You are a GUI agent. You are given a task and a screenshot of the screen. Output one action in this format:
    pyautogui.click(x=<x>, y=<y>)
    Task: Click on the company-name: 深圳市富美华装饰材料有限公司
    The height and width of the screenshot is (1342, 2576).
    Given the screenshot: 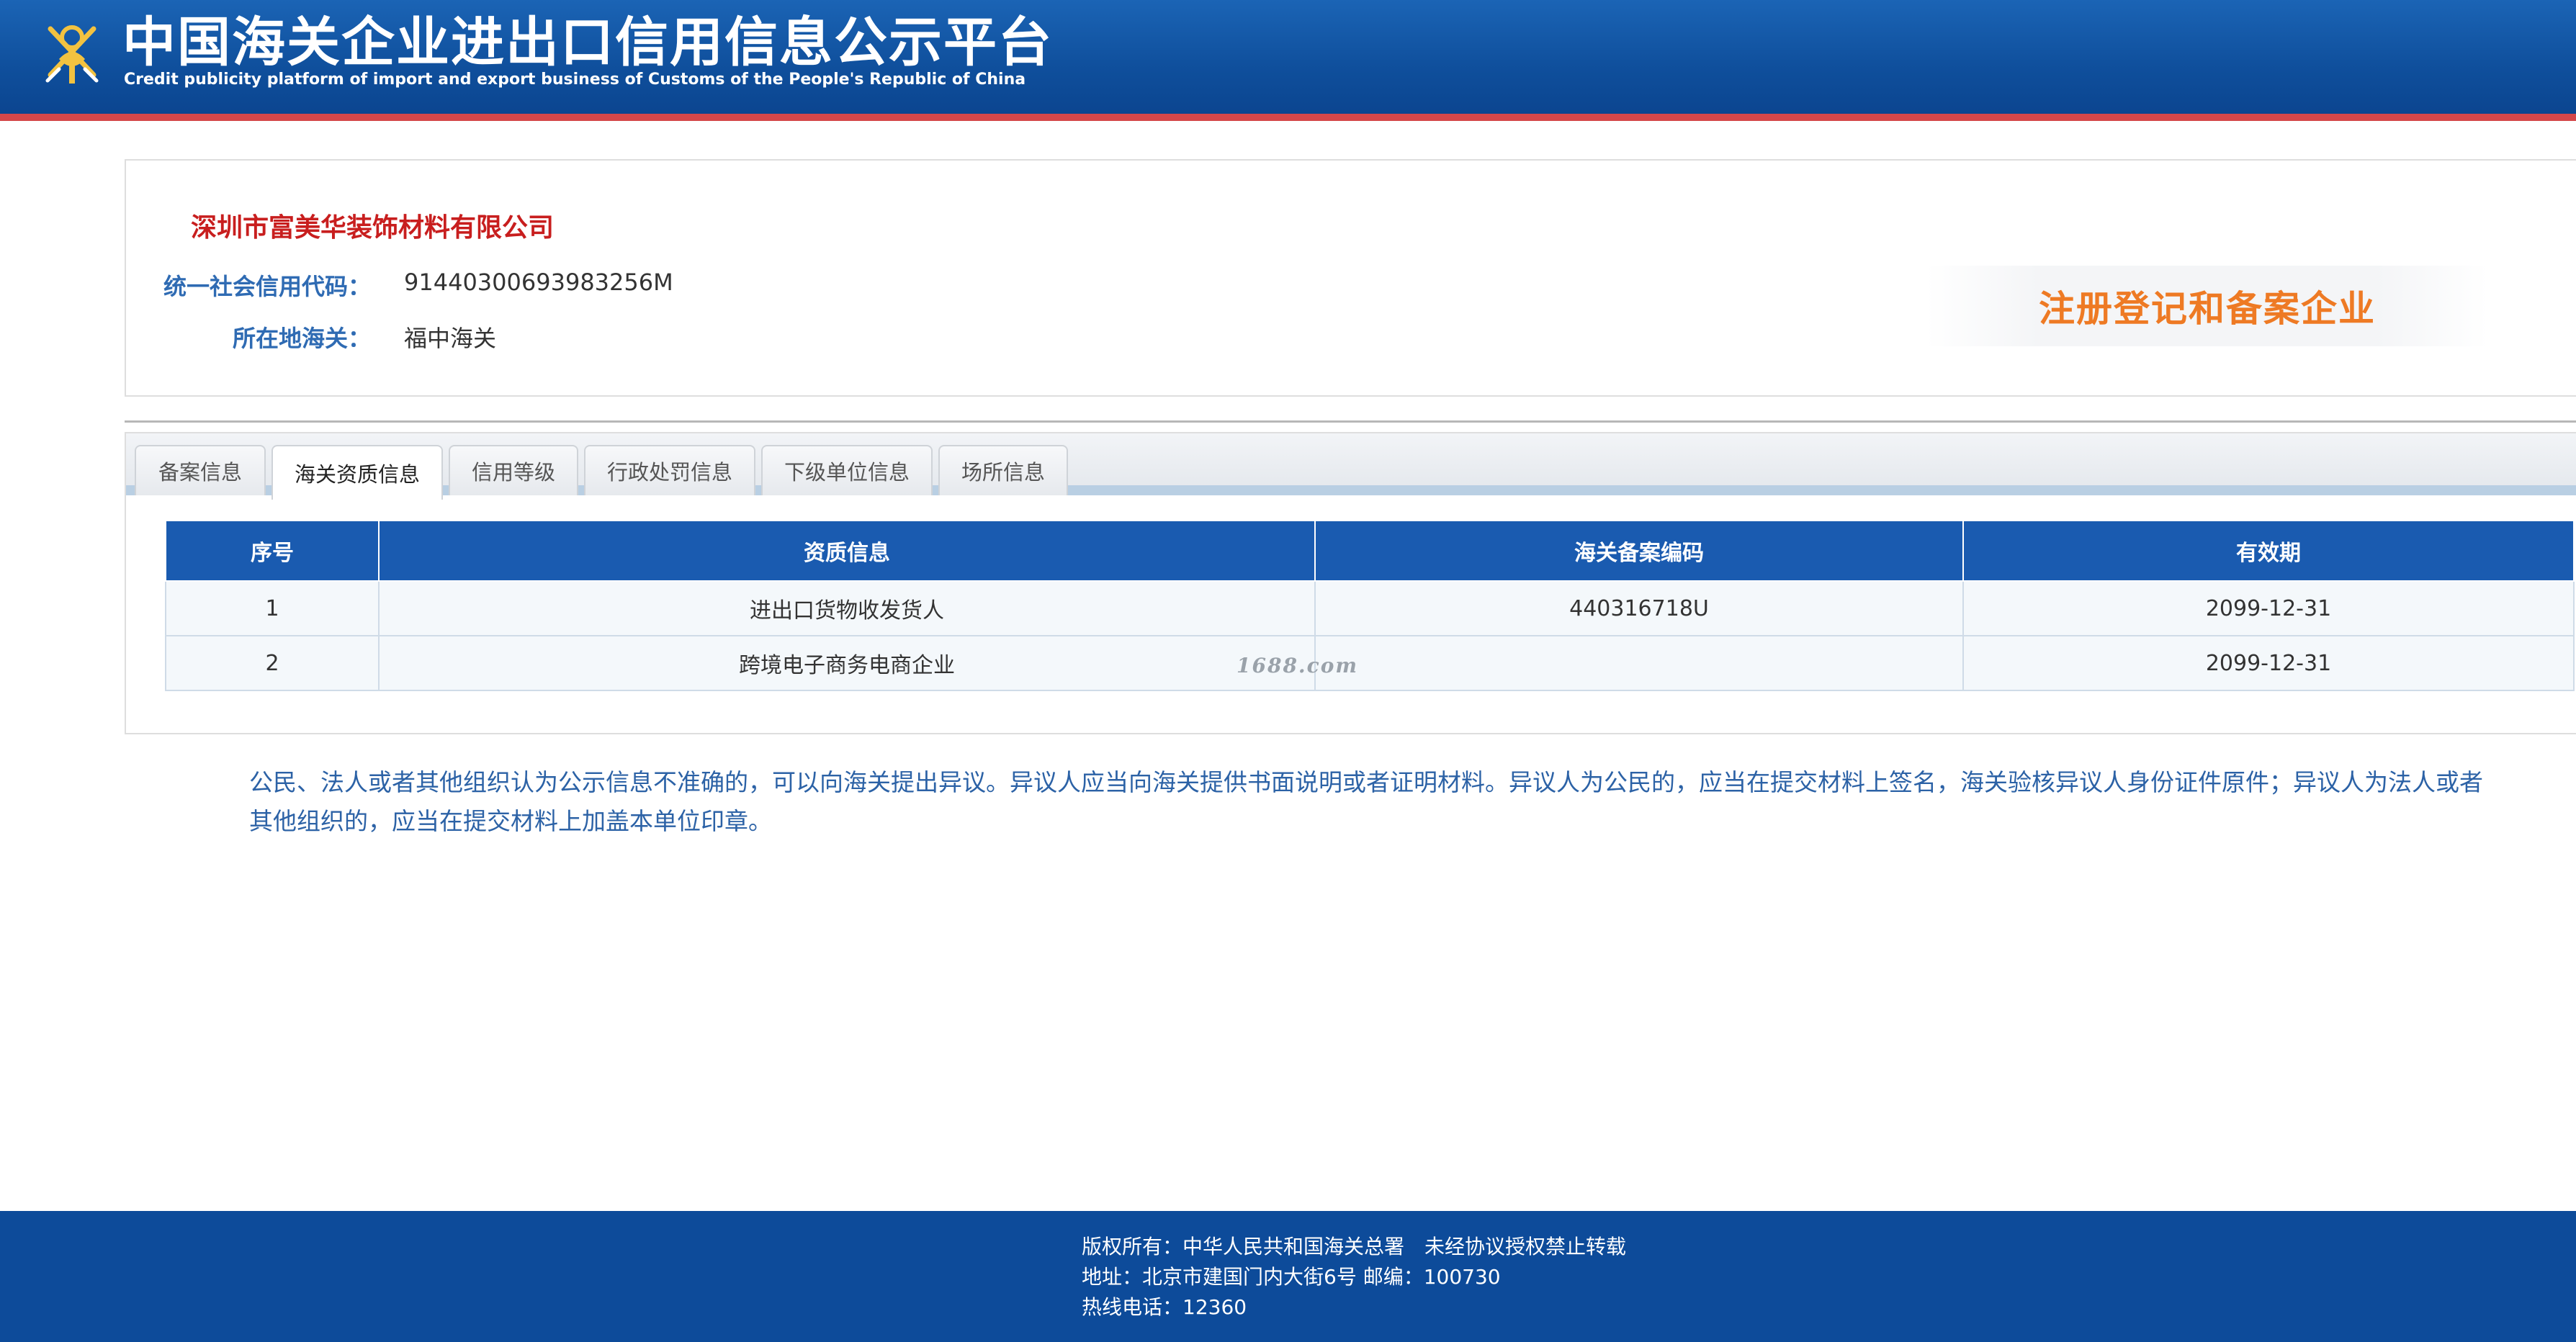 What is the action you would take?
    pyautogui.click(x=373, y=228)
    